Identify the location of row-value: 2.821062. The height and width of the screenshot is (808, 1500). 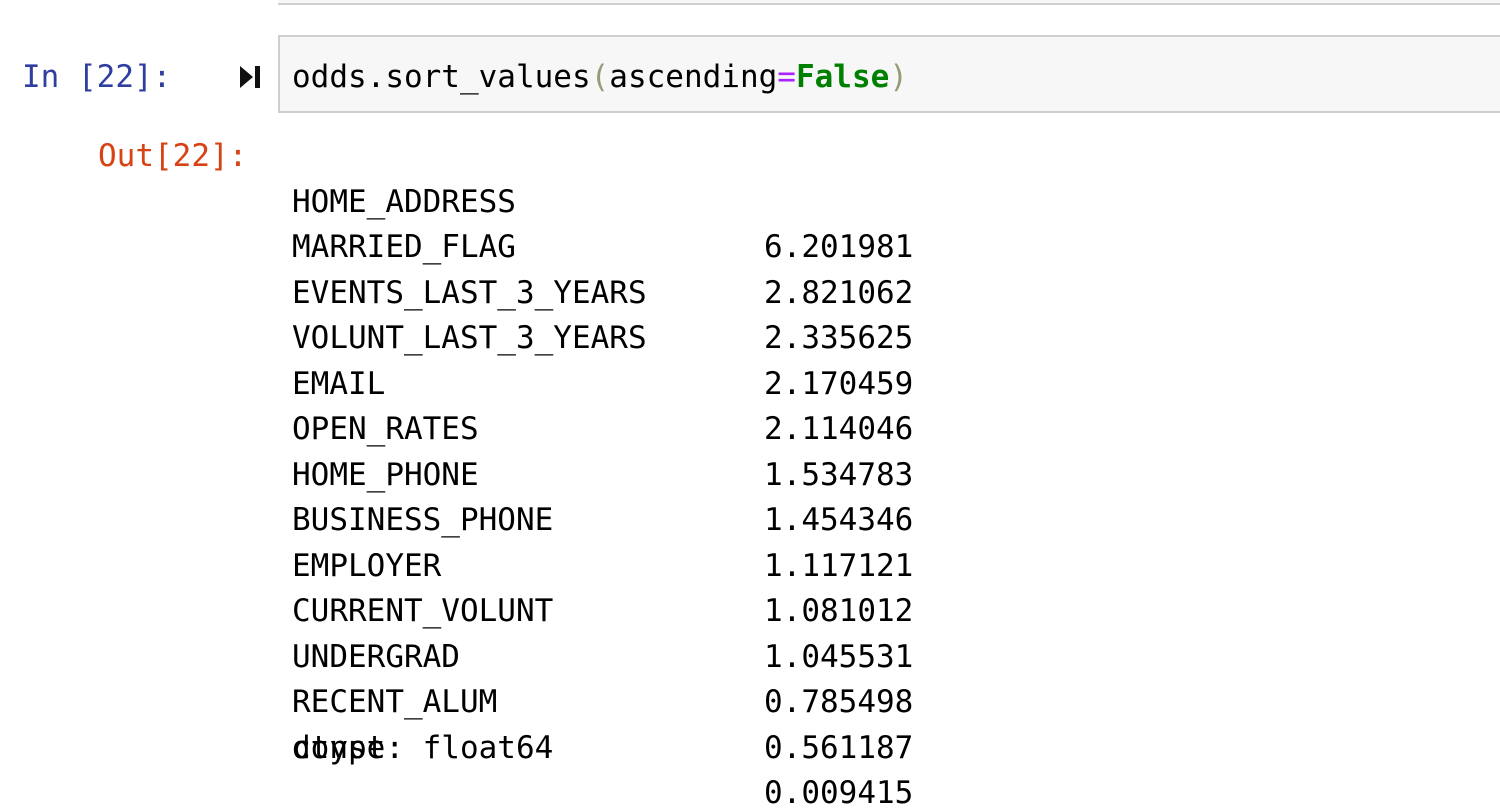
(839, 292).